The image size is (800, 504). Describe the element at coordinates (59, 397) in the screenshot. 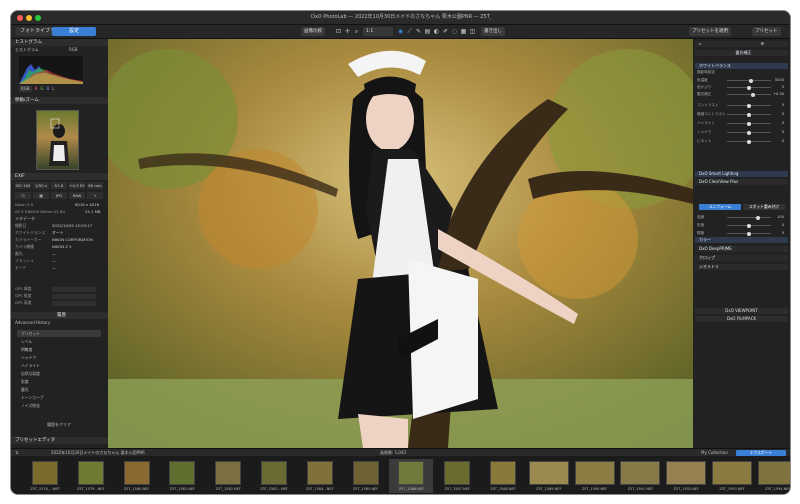

I see `history-item: トーンカーブ` at that location.